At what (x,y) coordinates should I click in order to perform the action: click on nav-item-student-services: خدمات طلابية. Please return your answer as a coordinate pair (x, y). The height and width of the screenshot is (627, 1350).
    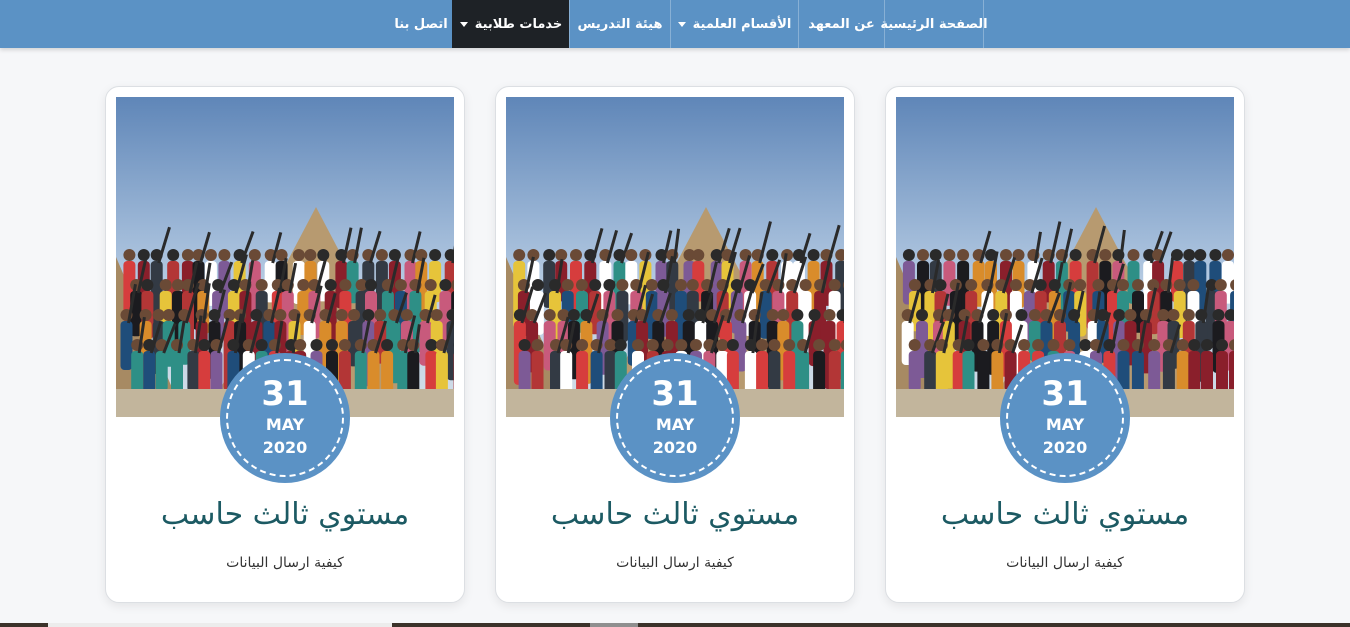
    Looking at the image, I should click on (510, 24).